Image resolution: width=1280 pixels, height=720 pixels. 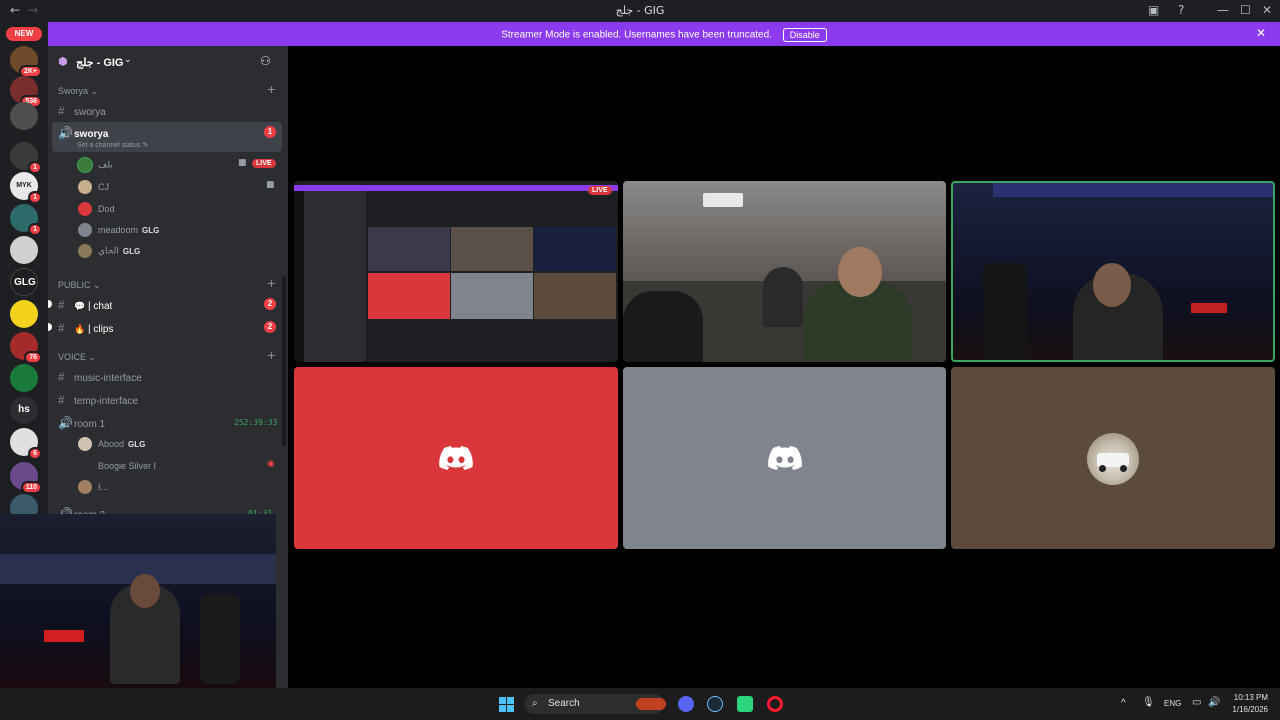 I want to click on sidebar-scrollbar, so click(x=284, y=361).